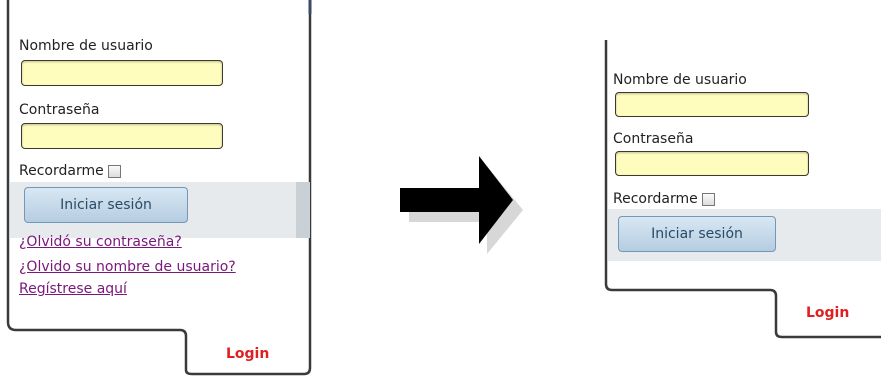 This screenshot has height=376, width=881. What do you see at coordinates (73, 289) in the screenshot?
I see `register-link: Regístrese aquí` at bounding box center [73, 289].